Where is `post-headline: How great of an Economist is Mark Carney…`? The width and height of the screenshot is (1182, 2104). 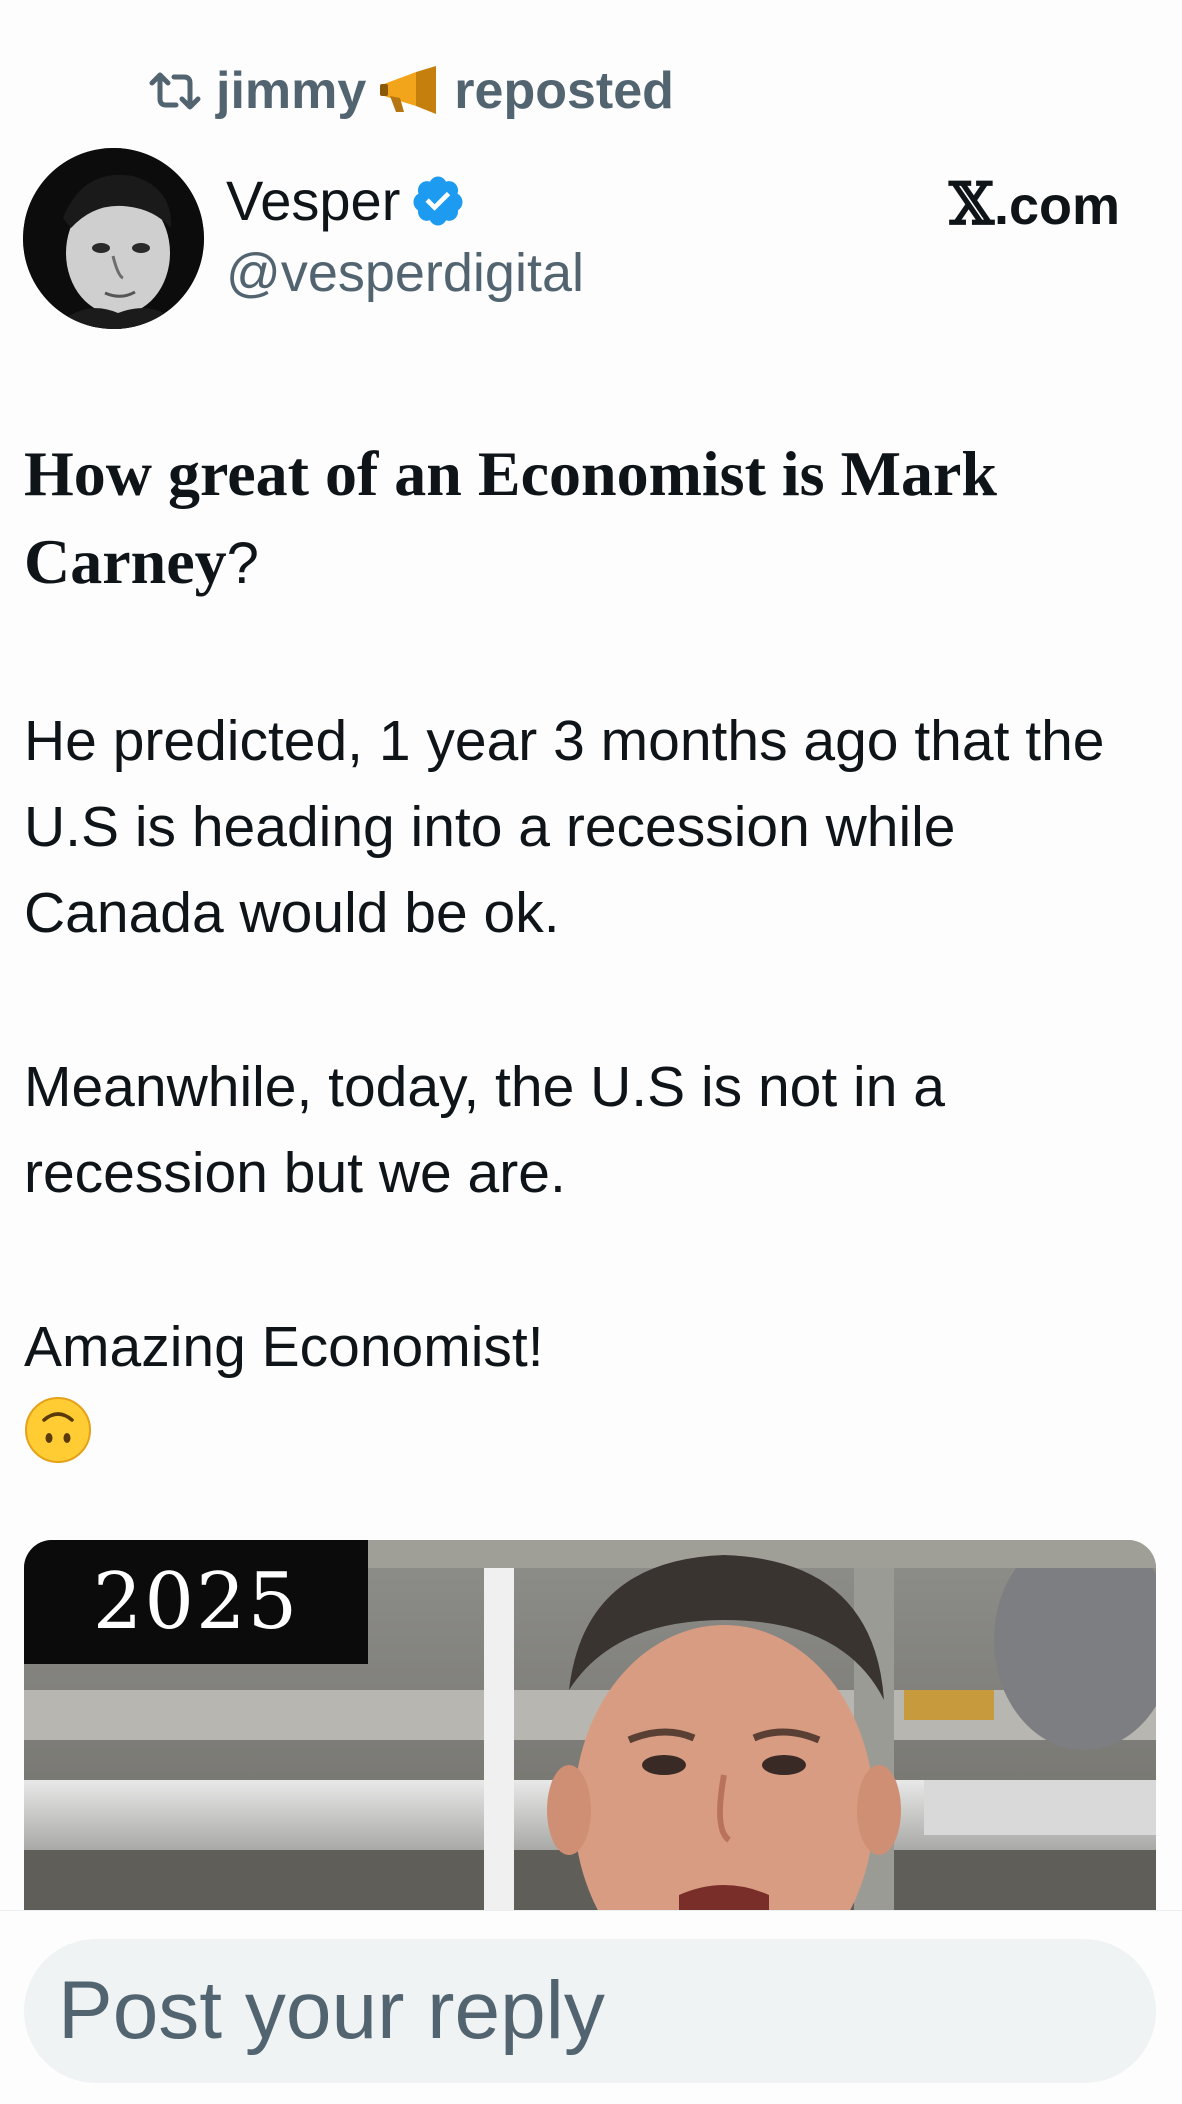
post-headline: How great of an Economist is Mark Carney… is located at coordinates (589, 519).